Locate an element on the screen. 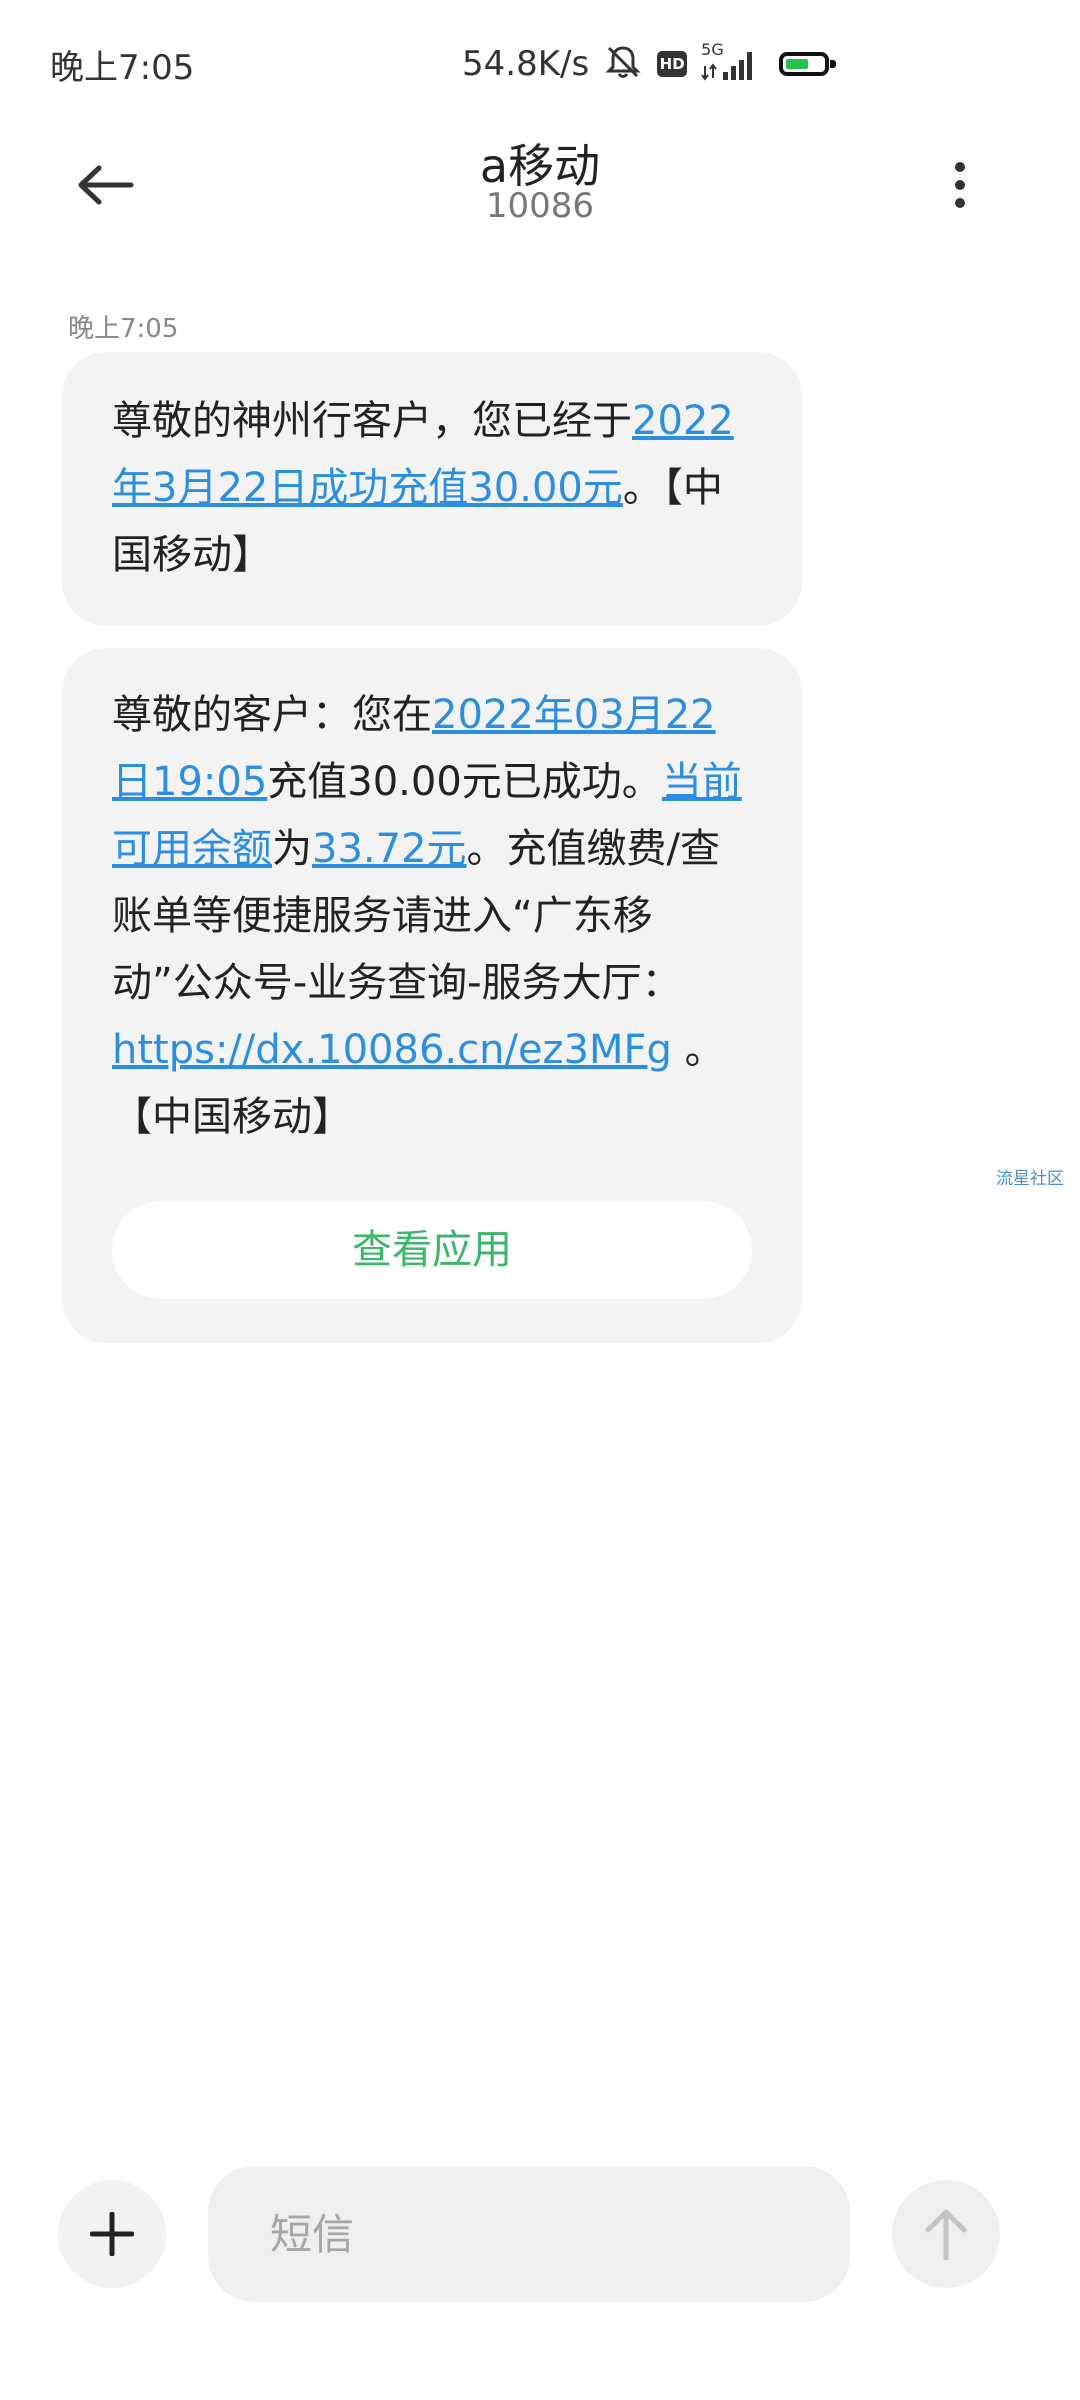 This screenshot has width=1080, height=2400. status-icons: 54.8K/s HD 5G is located at coordinates (649, 64).